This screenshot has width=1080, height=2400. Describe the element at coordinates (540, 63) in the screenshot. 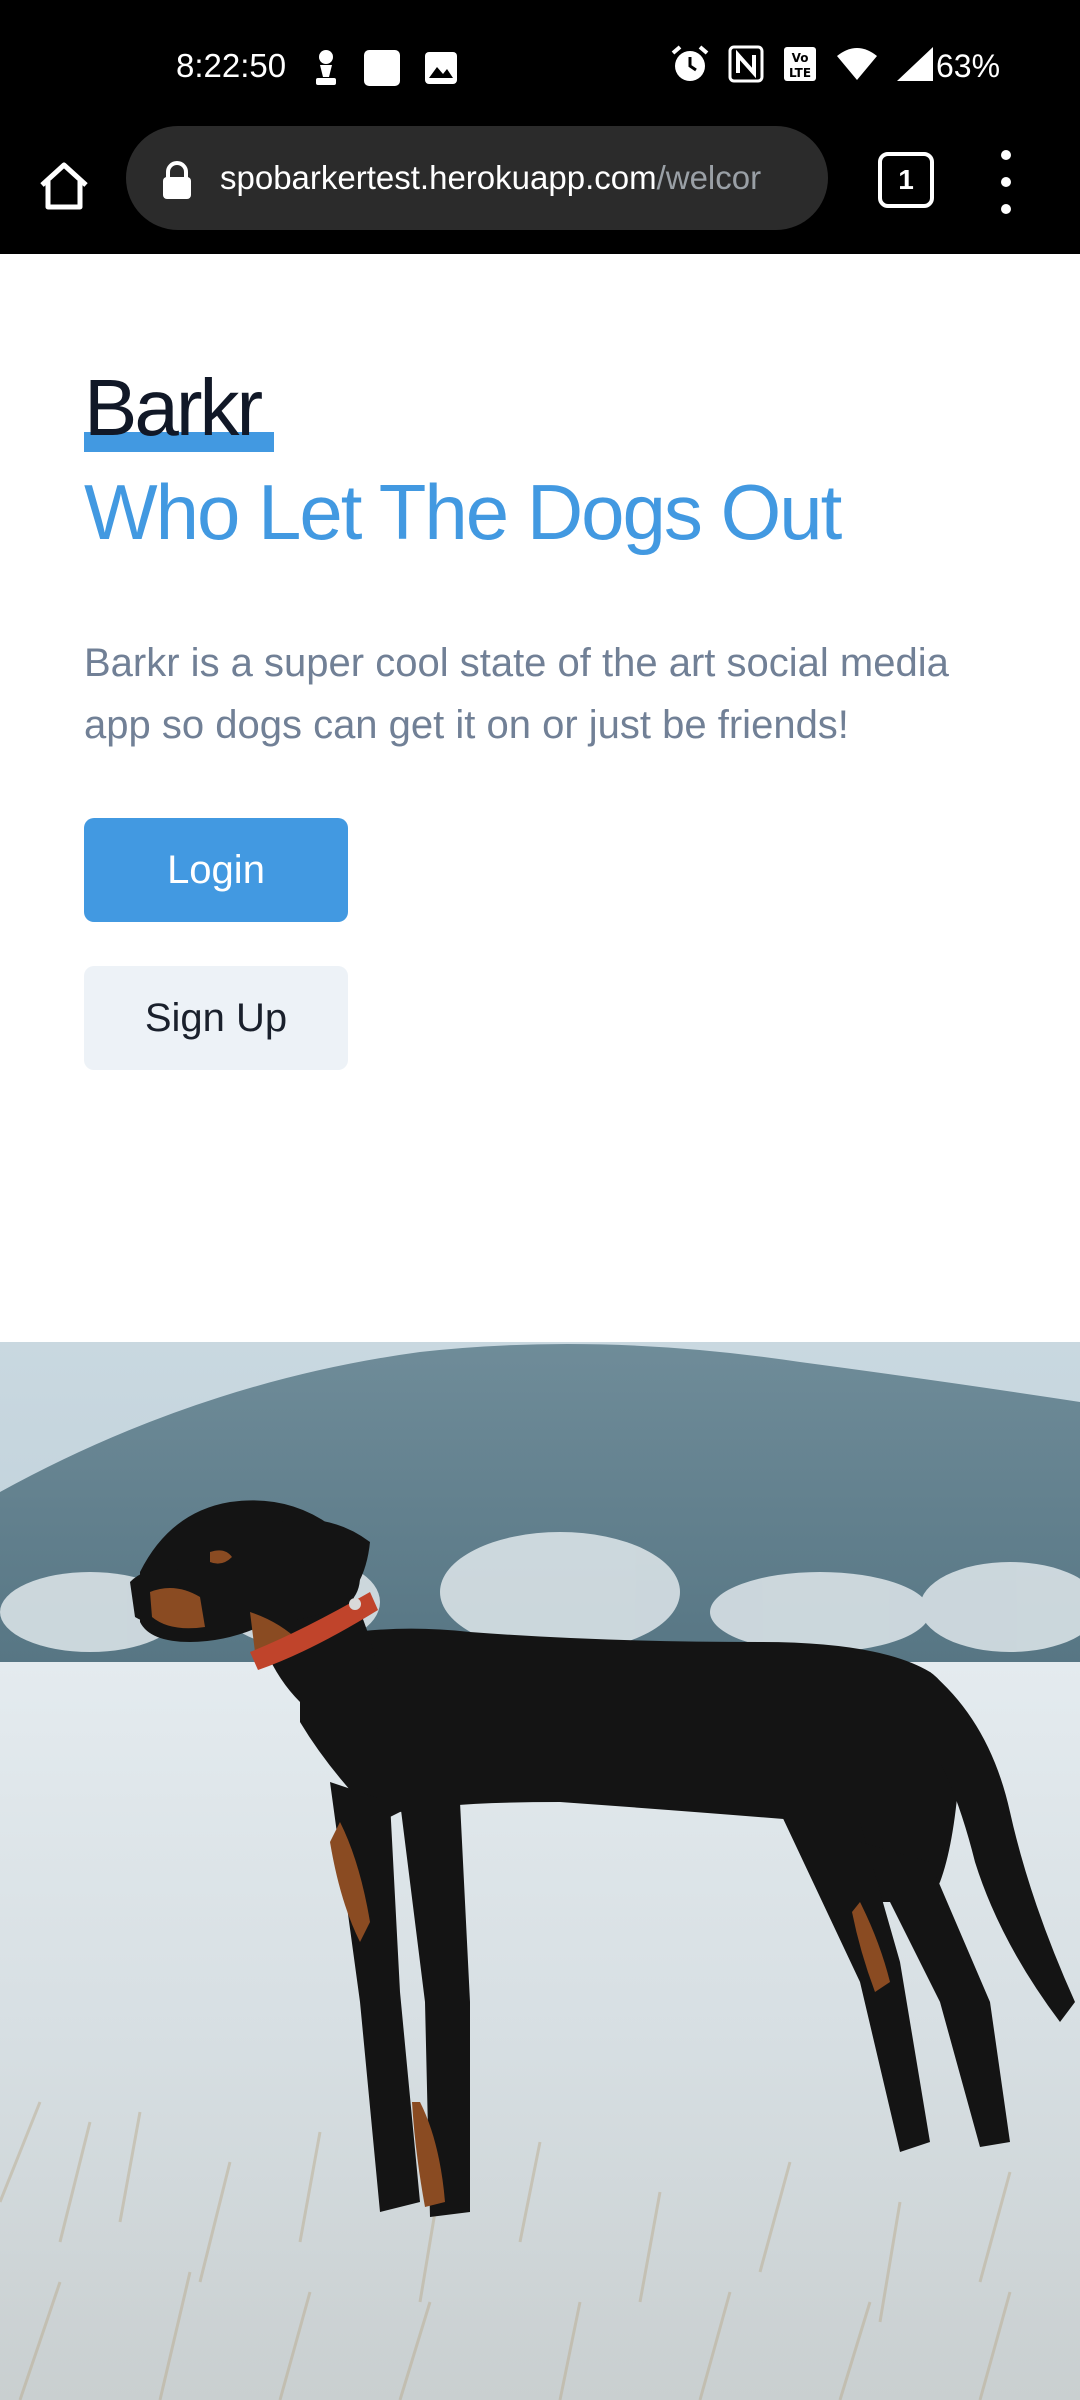

I see `status-bar: 8:22:50 Vo LTE 63%` at that location.